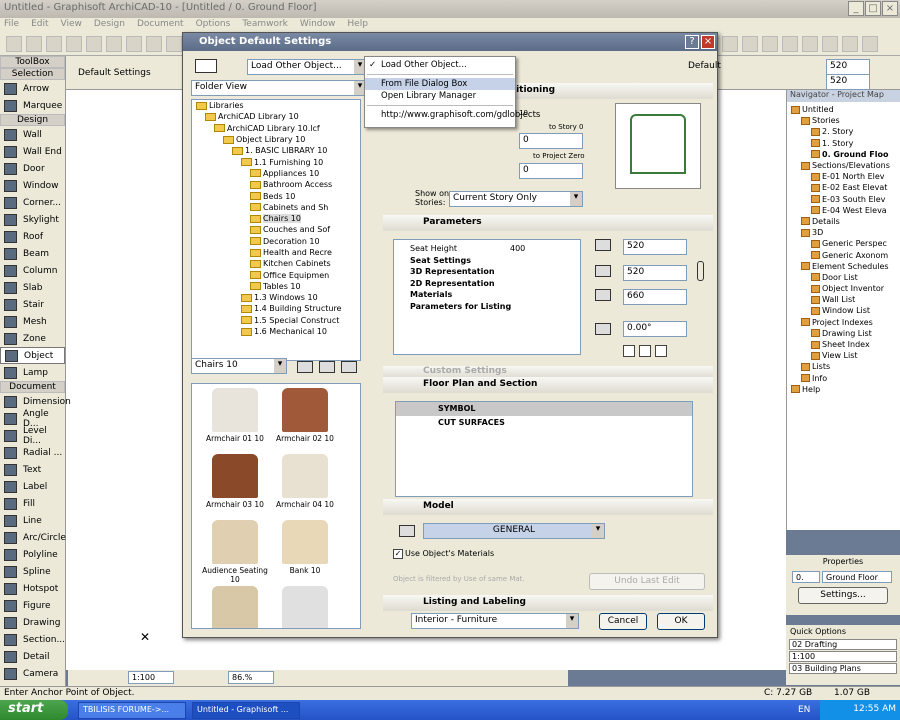  I want to click on list-mode-icon, so click(349, 367).